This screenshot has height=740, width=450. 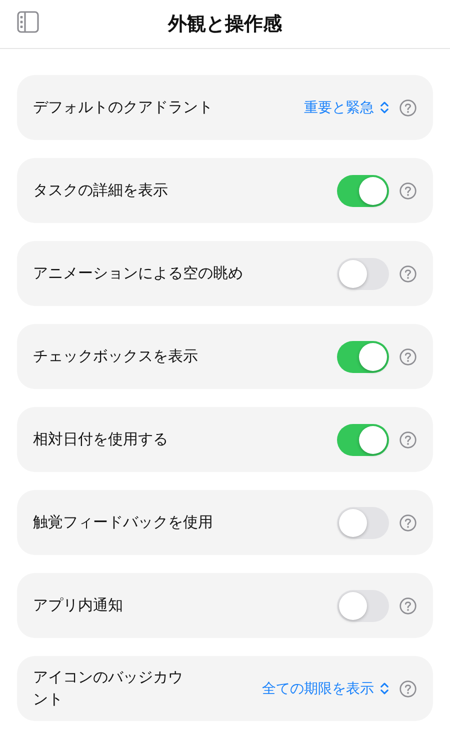 I want to click on picker-button: 重要と緊急, so click(x=346, y=107).